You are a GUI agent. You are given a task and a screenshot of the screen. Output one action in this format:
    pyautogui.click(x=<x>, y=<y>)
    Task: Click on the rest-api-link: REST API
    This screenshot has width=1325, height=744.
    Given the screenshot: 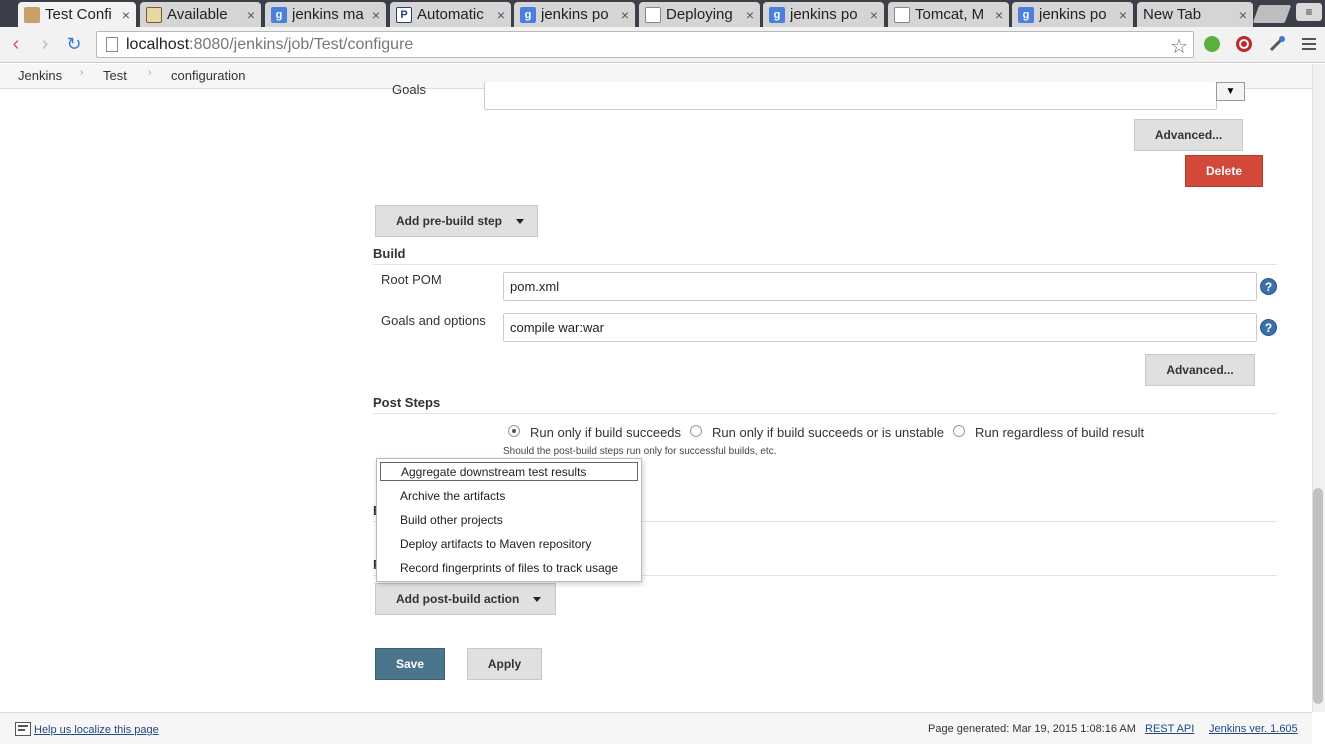 What is the action you would take?
    pyautogui.click(x=1169, y=729)
    